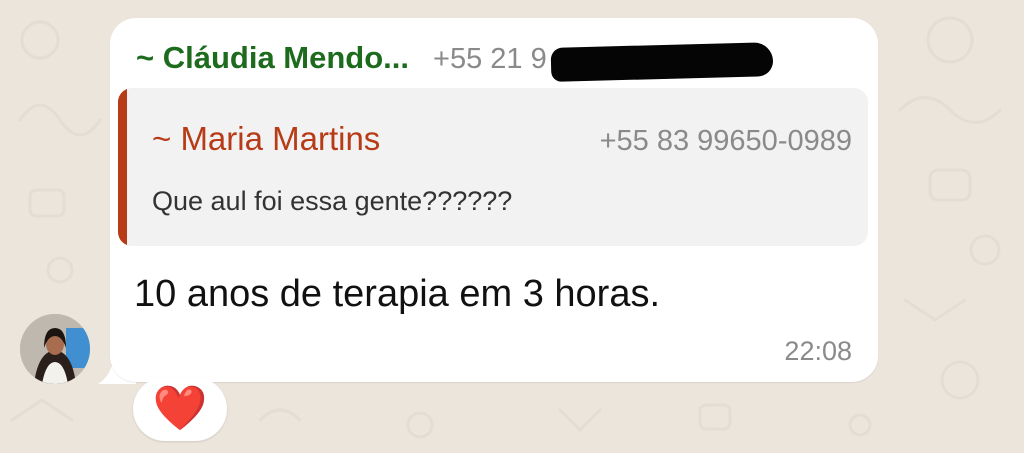  Describe the element at coordinates (818, 351) in the screenshot. I see `message-time: 22:08` at that location.